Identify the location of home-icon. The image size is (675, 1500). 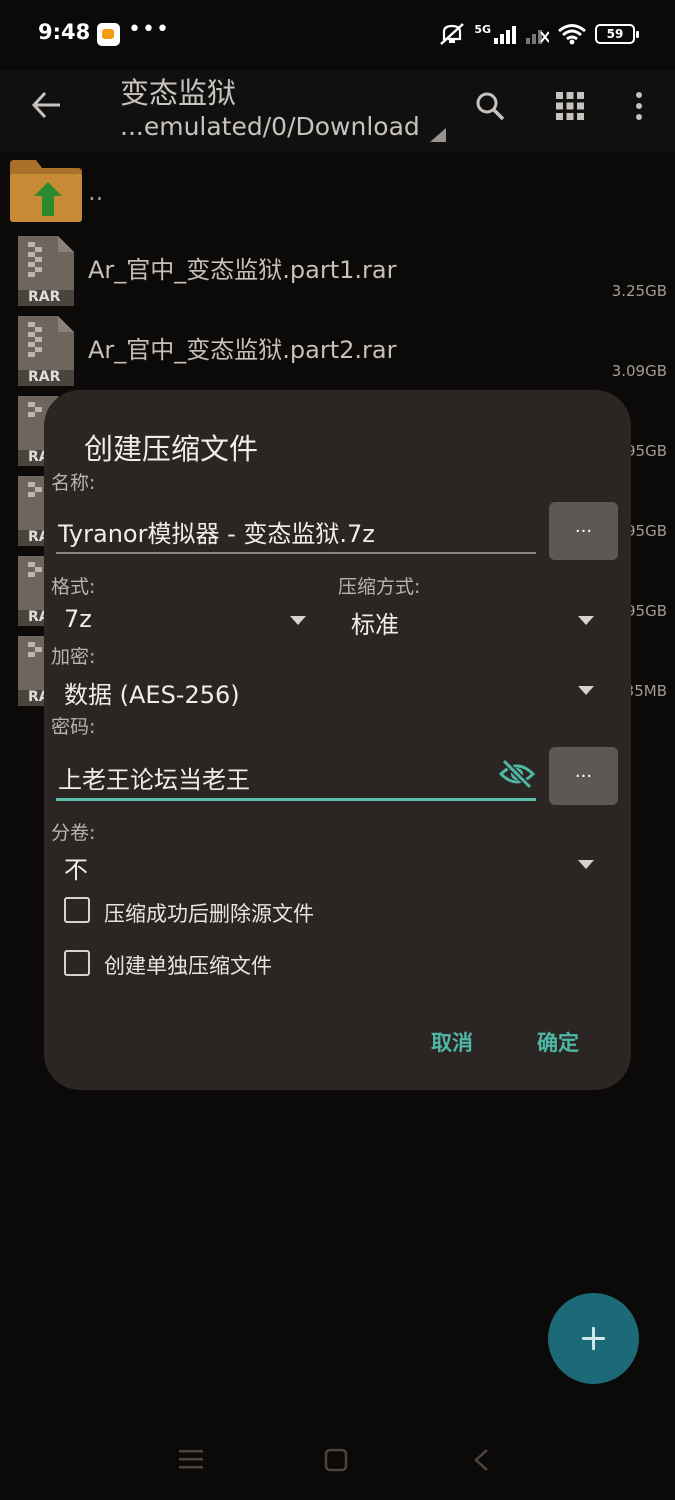
(336, 1460).